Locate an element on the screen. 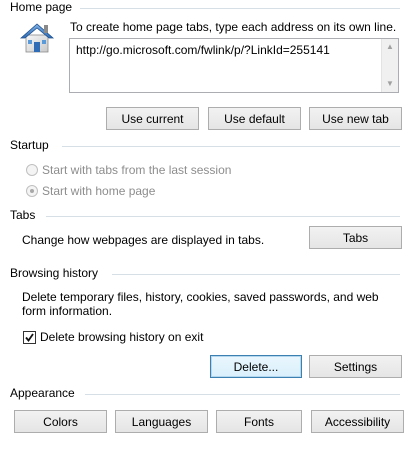 This screenshot has width=419, height=451. settings-button: Settings is located at coordinates (355, 366).